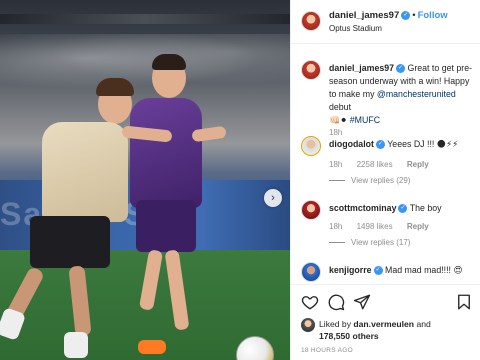 The width and height of the screenshot is (480, 360). I want to click on next-photo-button: ›, so click(273, 198).